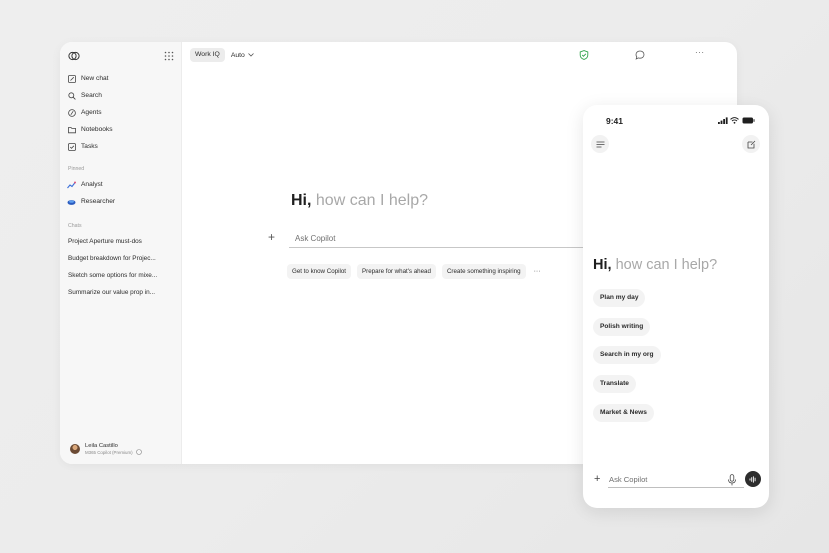  I want to click on analyst-icon, so click(71, 184).